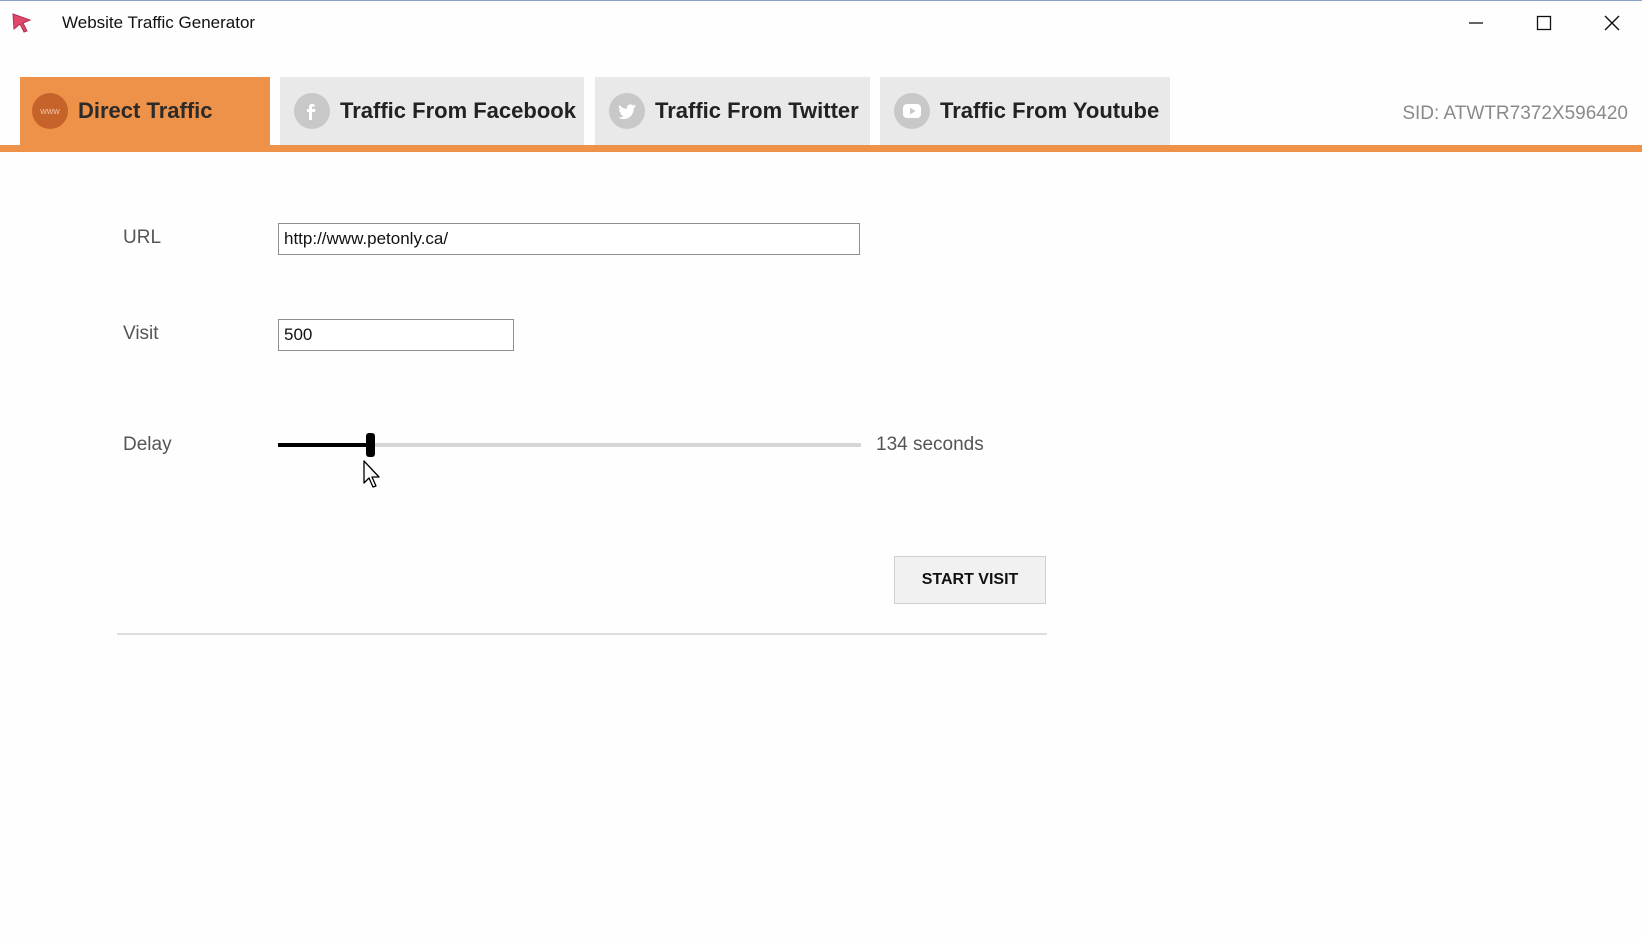 This screenshot has width=1642, height=938. Describe the element at coordinates (159, 22) in the screenshot. I see `window-title: Website Traffic Generator` at that location.